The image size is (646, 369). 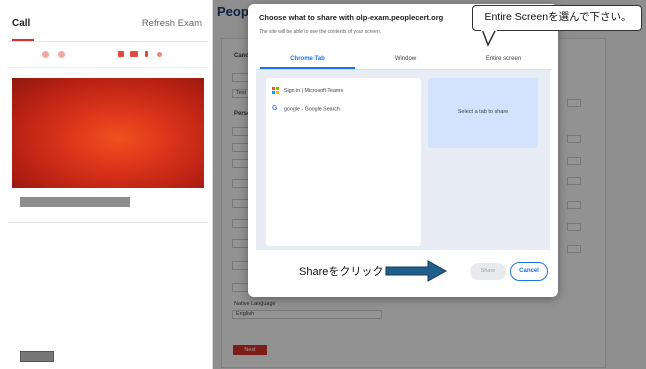 What do you see at coordinates (37, 356) in the screenshot?
I see `status-badge` at bounding box center [37, 356].